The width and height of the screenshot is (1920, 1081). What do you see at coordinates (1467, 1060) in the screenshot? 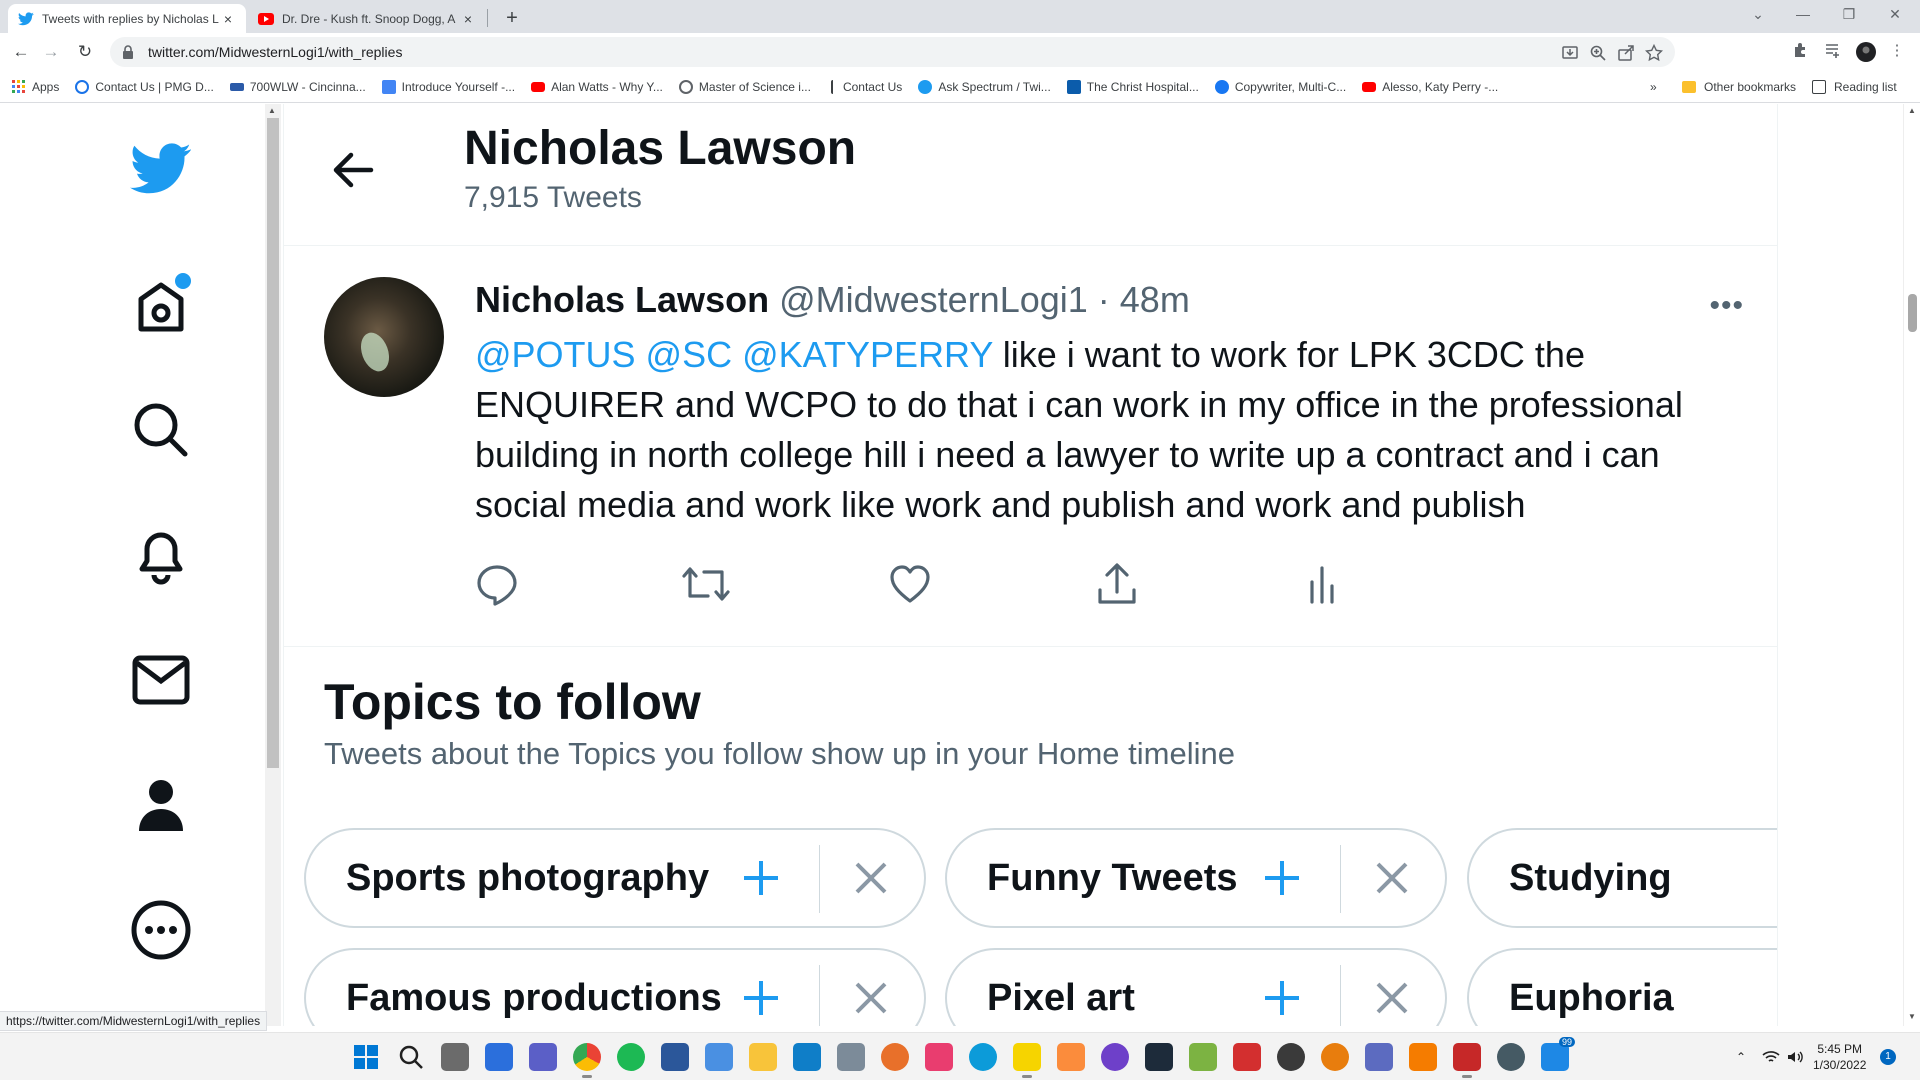
I see `snipping-tool-icon` at bounding box center [1467, 1060].